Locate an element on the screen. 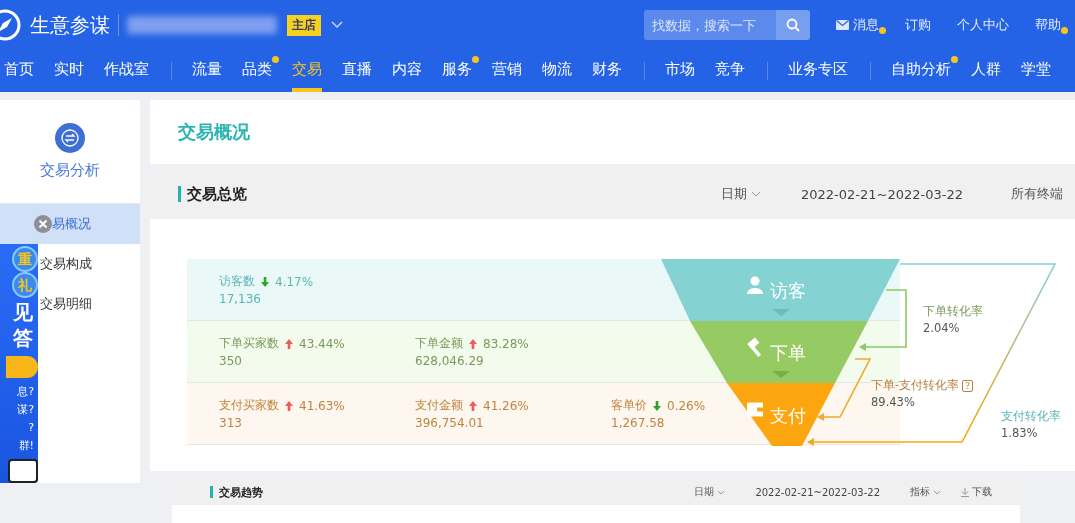 The width and height of the screenshot is (1075, 523). metric-value: 313 is located at coordinates (231, 423).